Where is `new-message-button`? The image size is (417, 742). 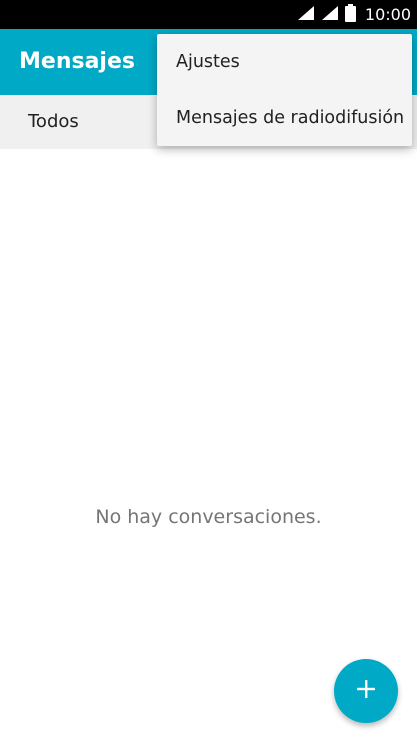
new-message-button is located at coordinates (366, 691).